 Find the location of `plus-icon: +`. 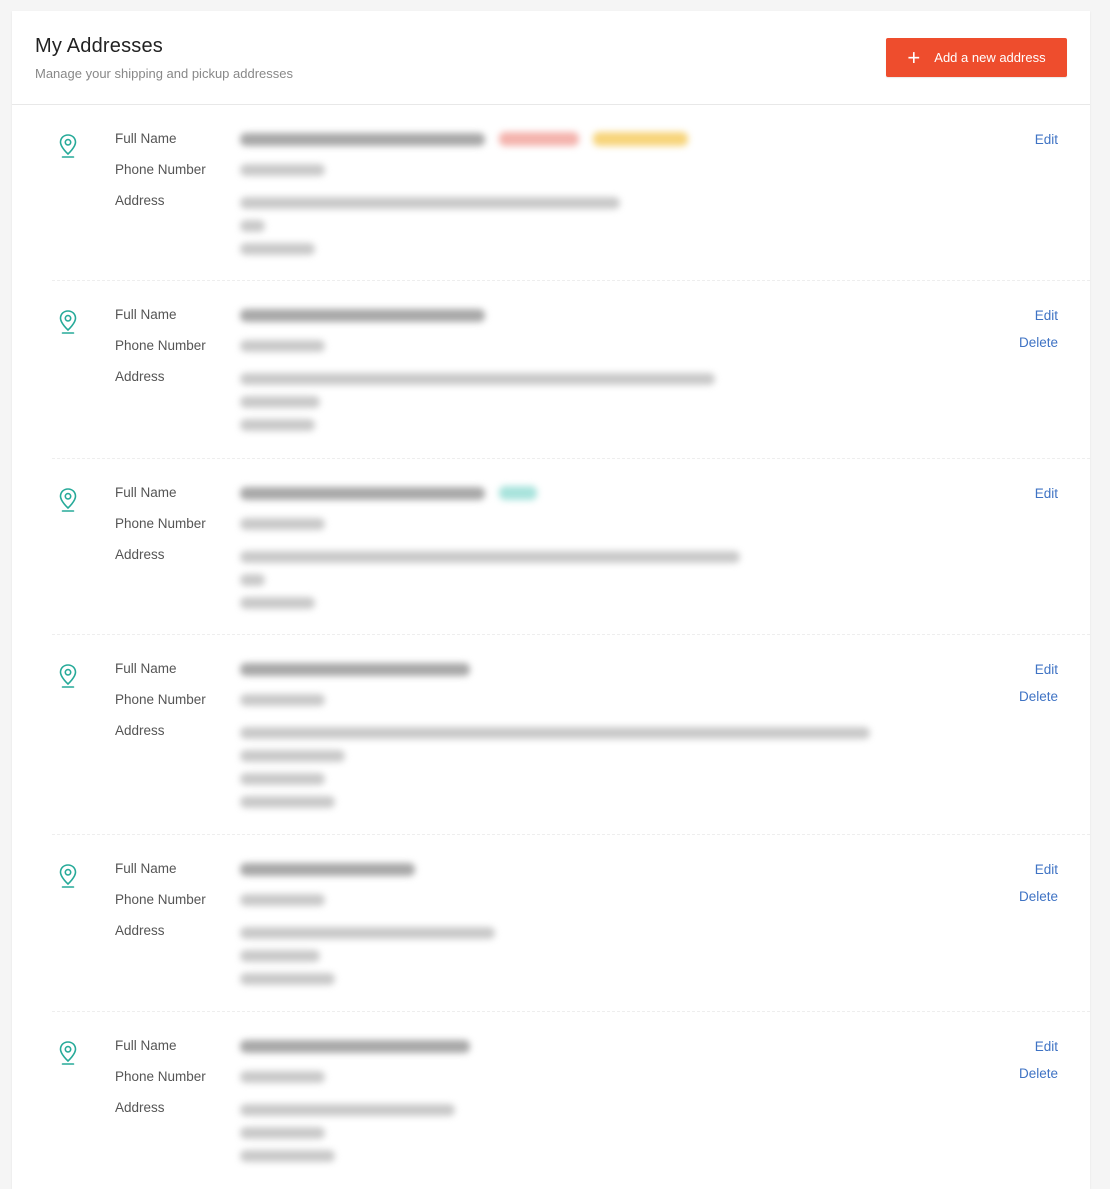

plus-icon: + is located at coordinates (914, 57).